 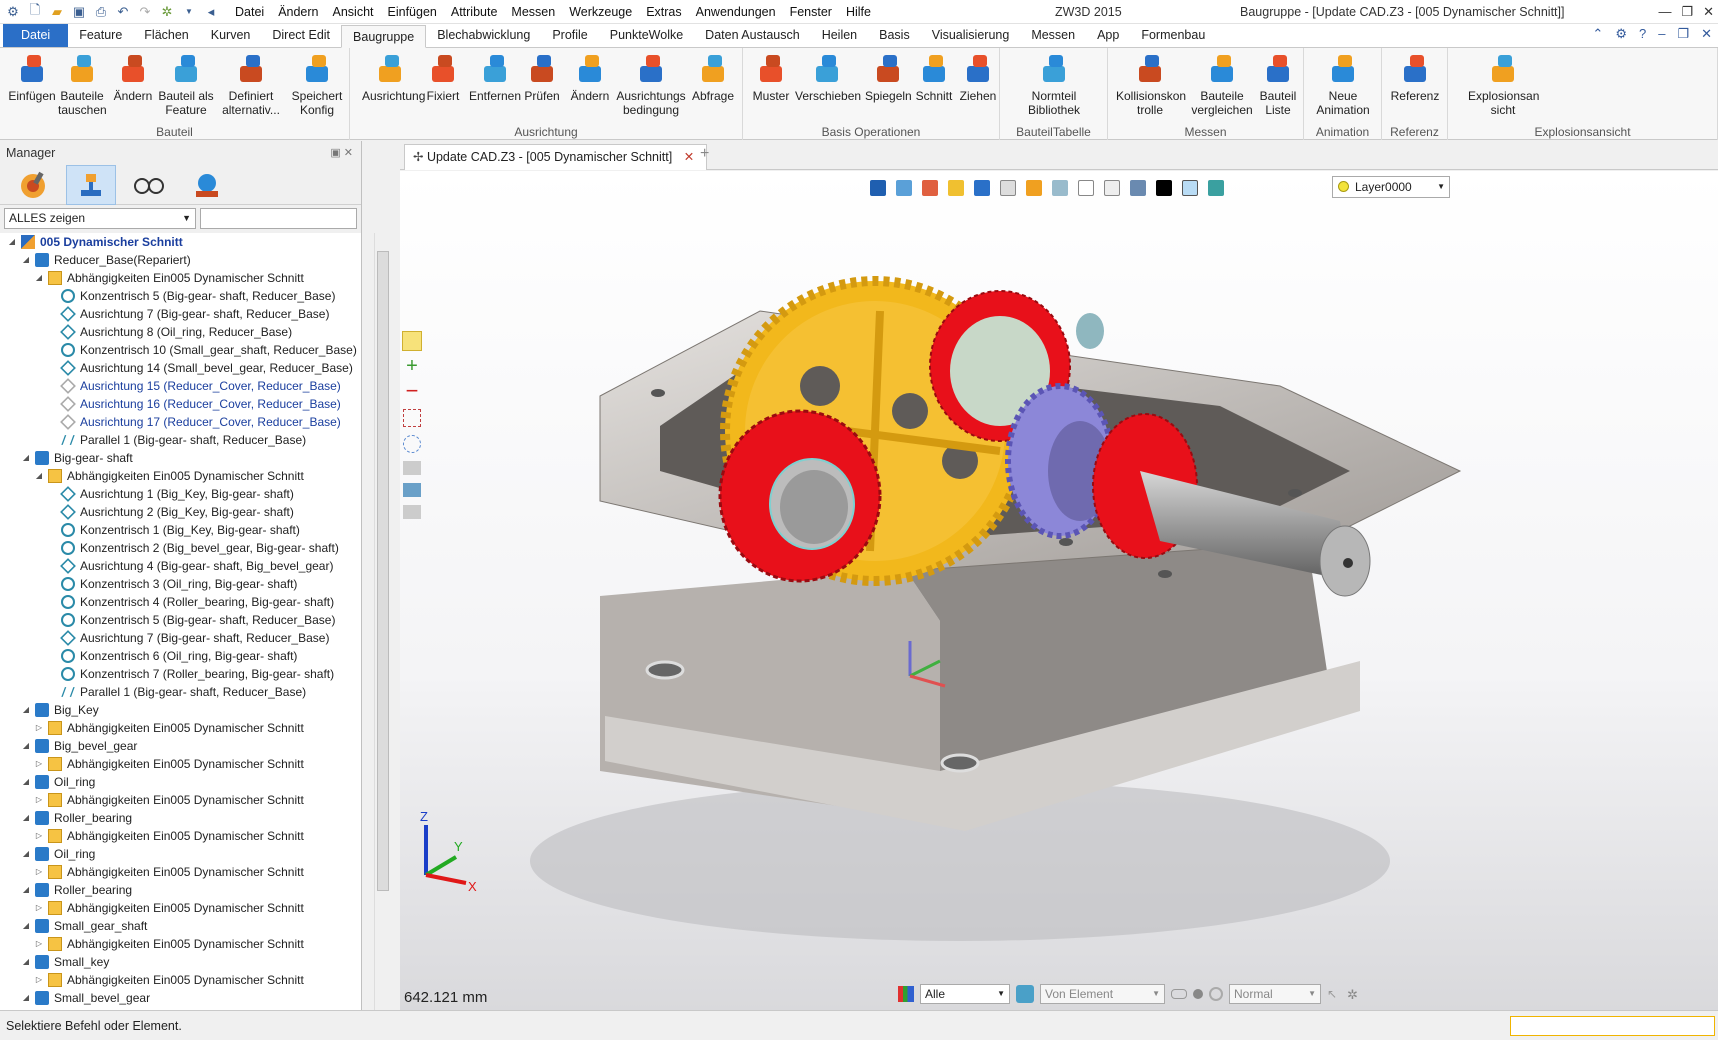 What do you see at coordinates (483, 35) in the screenshot?
I see `ribbon-tab-blechabwicklung: Blechabwicklung` at bounding box center [483, 35].